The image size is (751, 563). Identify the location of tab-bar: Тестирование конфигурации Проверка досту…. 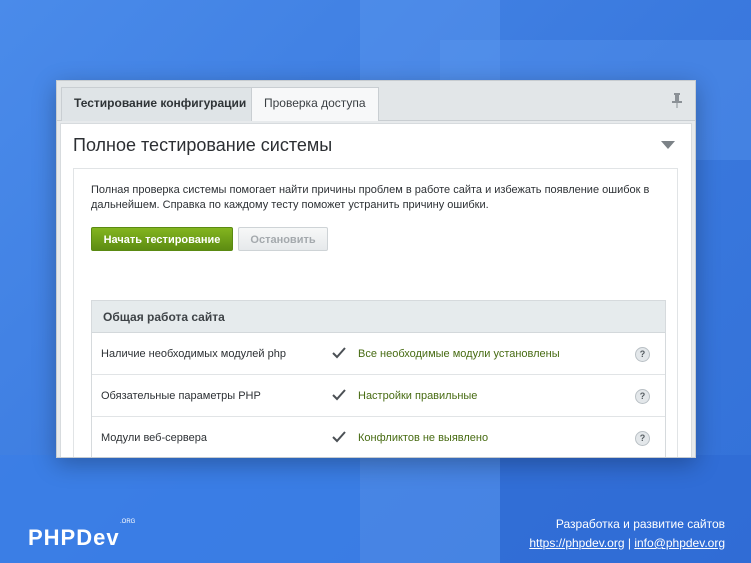
(376, 101).